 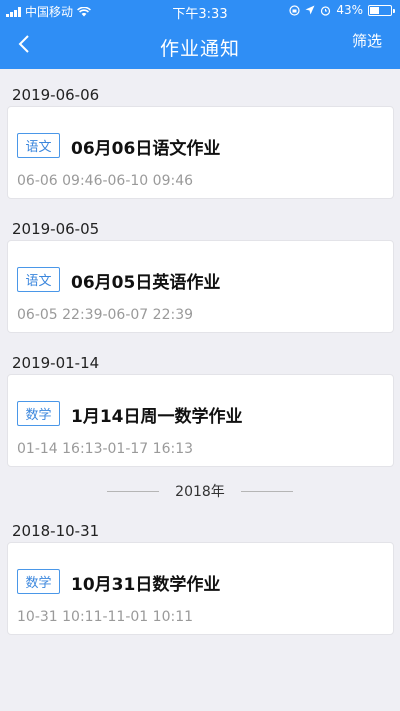 I want to click on homework-card: 语文 06月06日语文作业 06-06 09:46-06-10 09:46, so click(x=200, y=152).